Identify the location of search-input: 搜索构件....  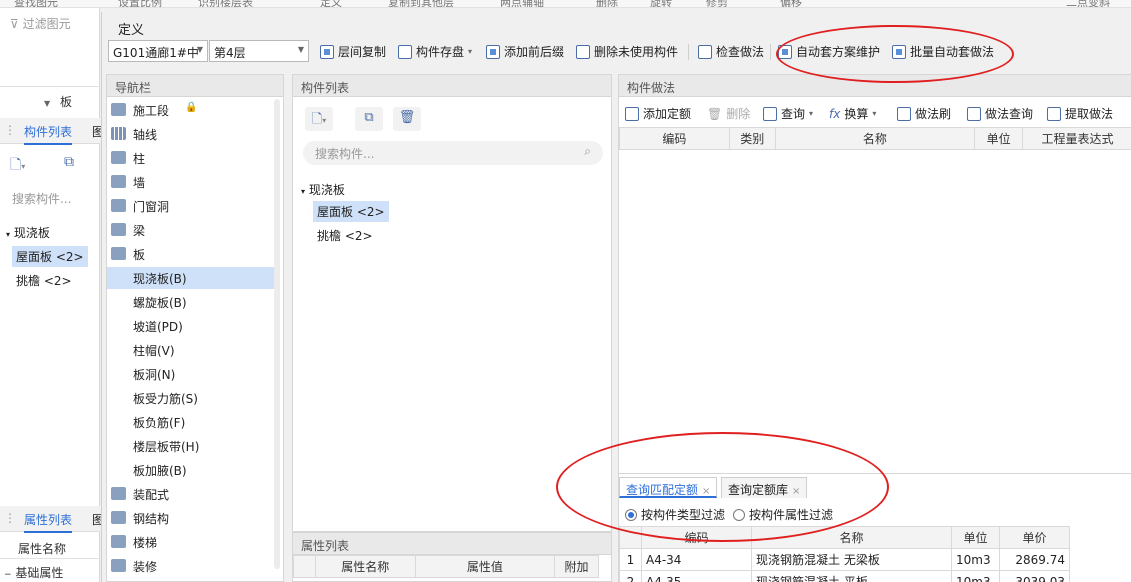
(41, 198).